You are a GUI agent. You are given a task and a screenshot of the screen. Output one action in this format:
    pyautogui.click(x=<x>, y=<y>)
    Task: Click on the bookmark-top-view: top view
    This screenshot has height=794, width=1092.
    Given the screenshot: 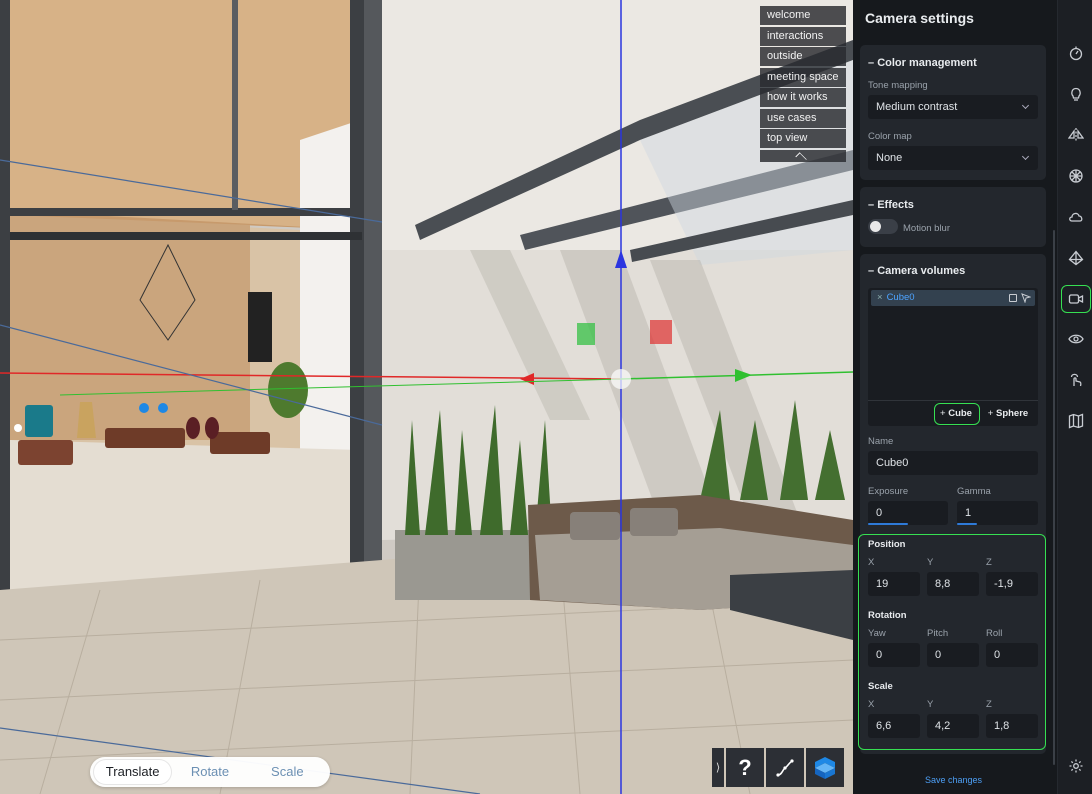 What is the action you would take?
    pyautogui.click(x=803, y=138)
    